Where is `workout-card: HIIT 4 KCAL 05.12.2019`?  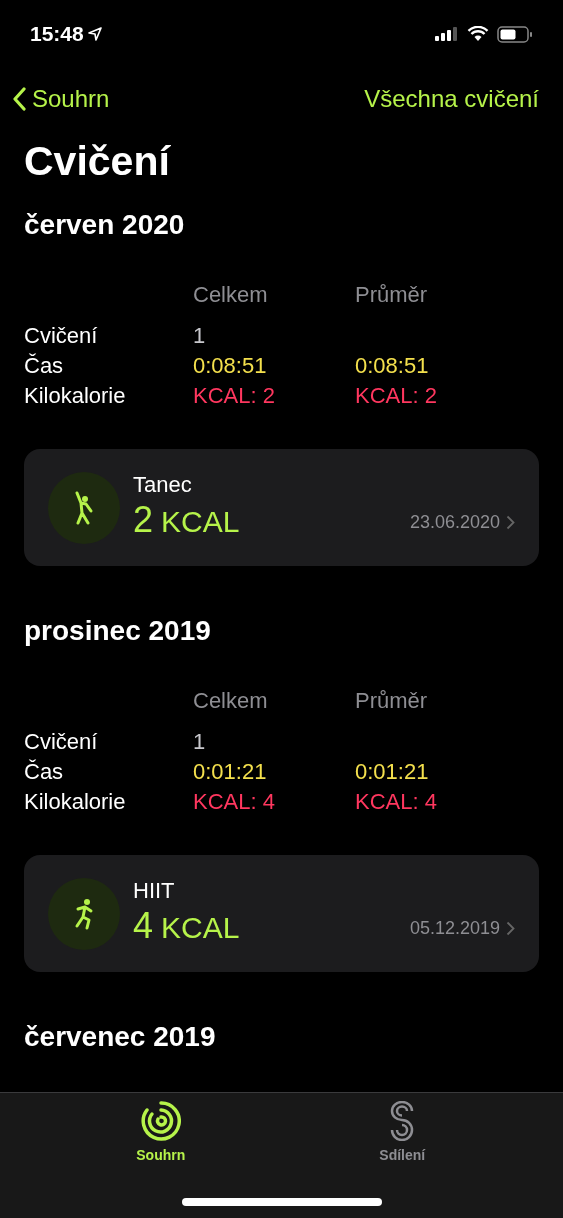
workout-card: HIIT 4 KCAL 05.12.2019 is located at coordinates (281, 913).